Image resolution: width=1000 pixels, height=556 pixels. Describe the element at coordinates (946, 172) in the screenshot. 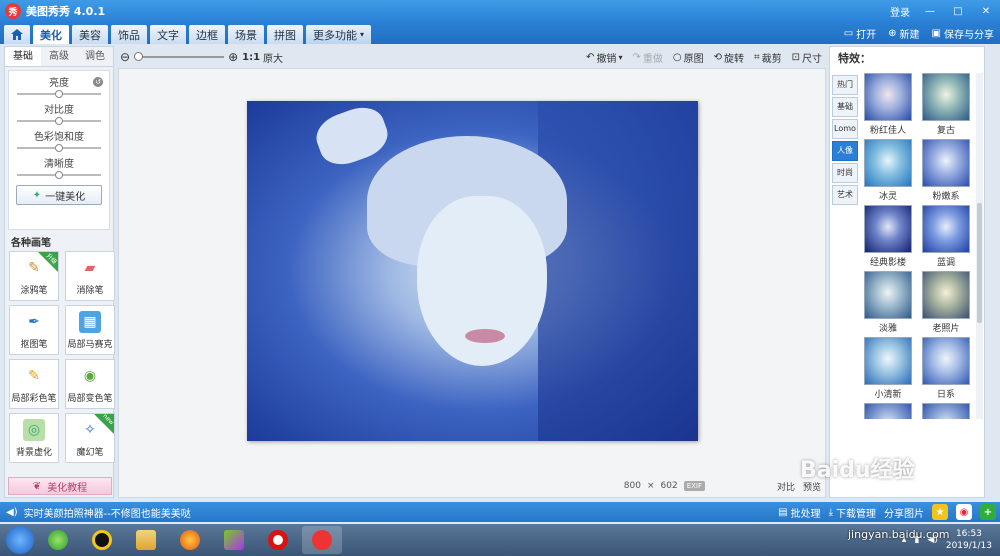

I see `effect-item: 粉嫩系` at that location.